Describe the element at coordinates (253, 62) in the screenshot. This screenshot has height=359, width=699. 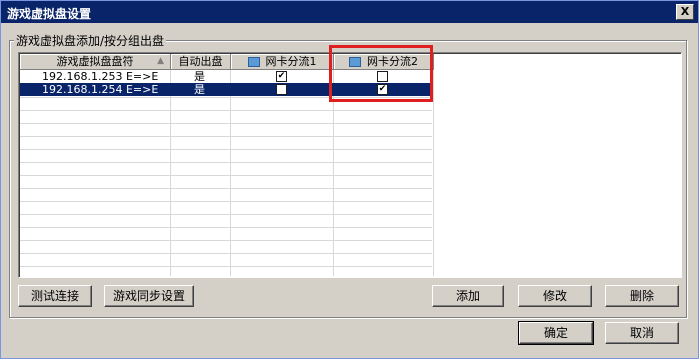
I see `network-card-icon` at that location.